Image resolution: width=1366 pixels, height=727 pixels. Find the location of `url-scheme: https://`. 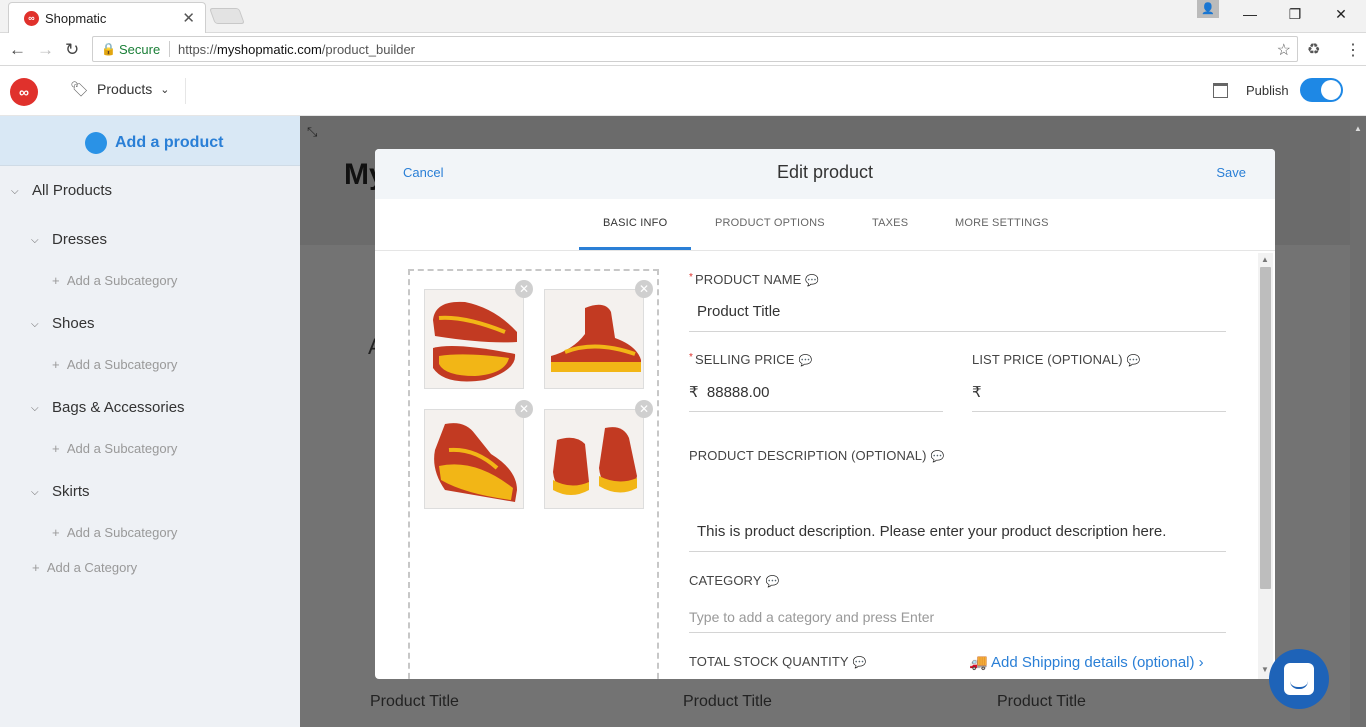

url-scheme: https:// is located at coordinates (198, 49).